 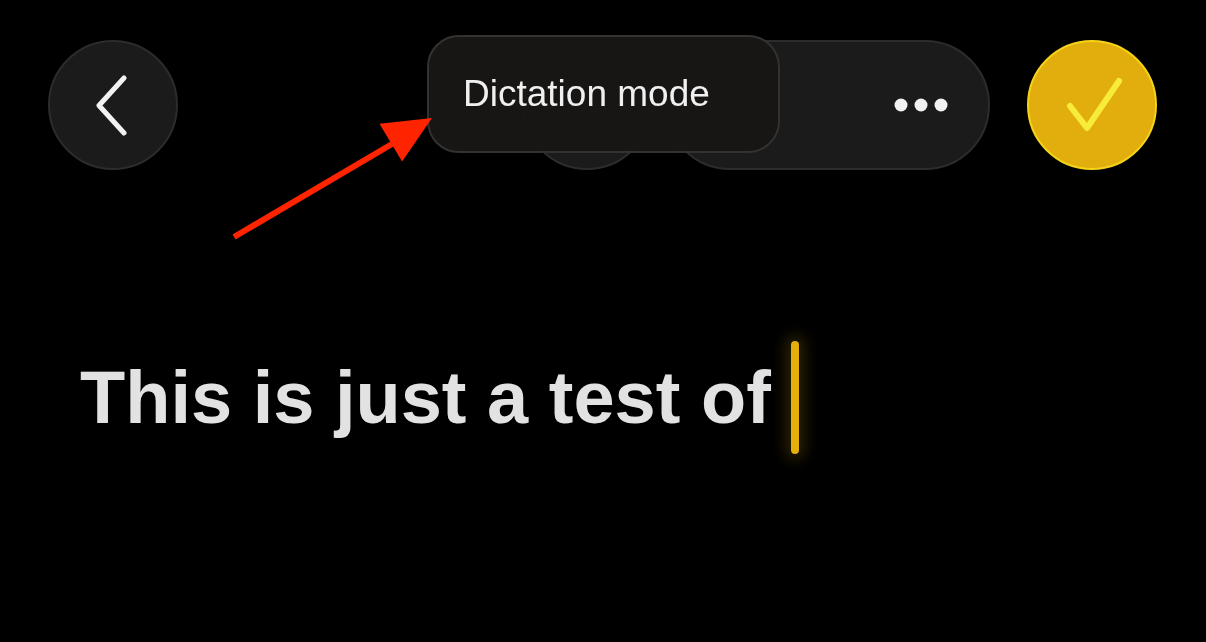 I want to click on checkmark-icon, so click(x=1094, y=105).